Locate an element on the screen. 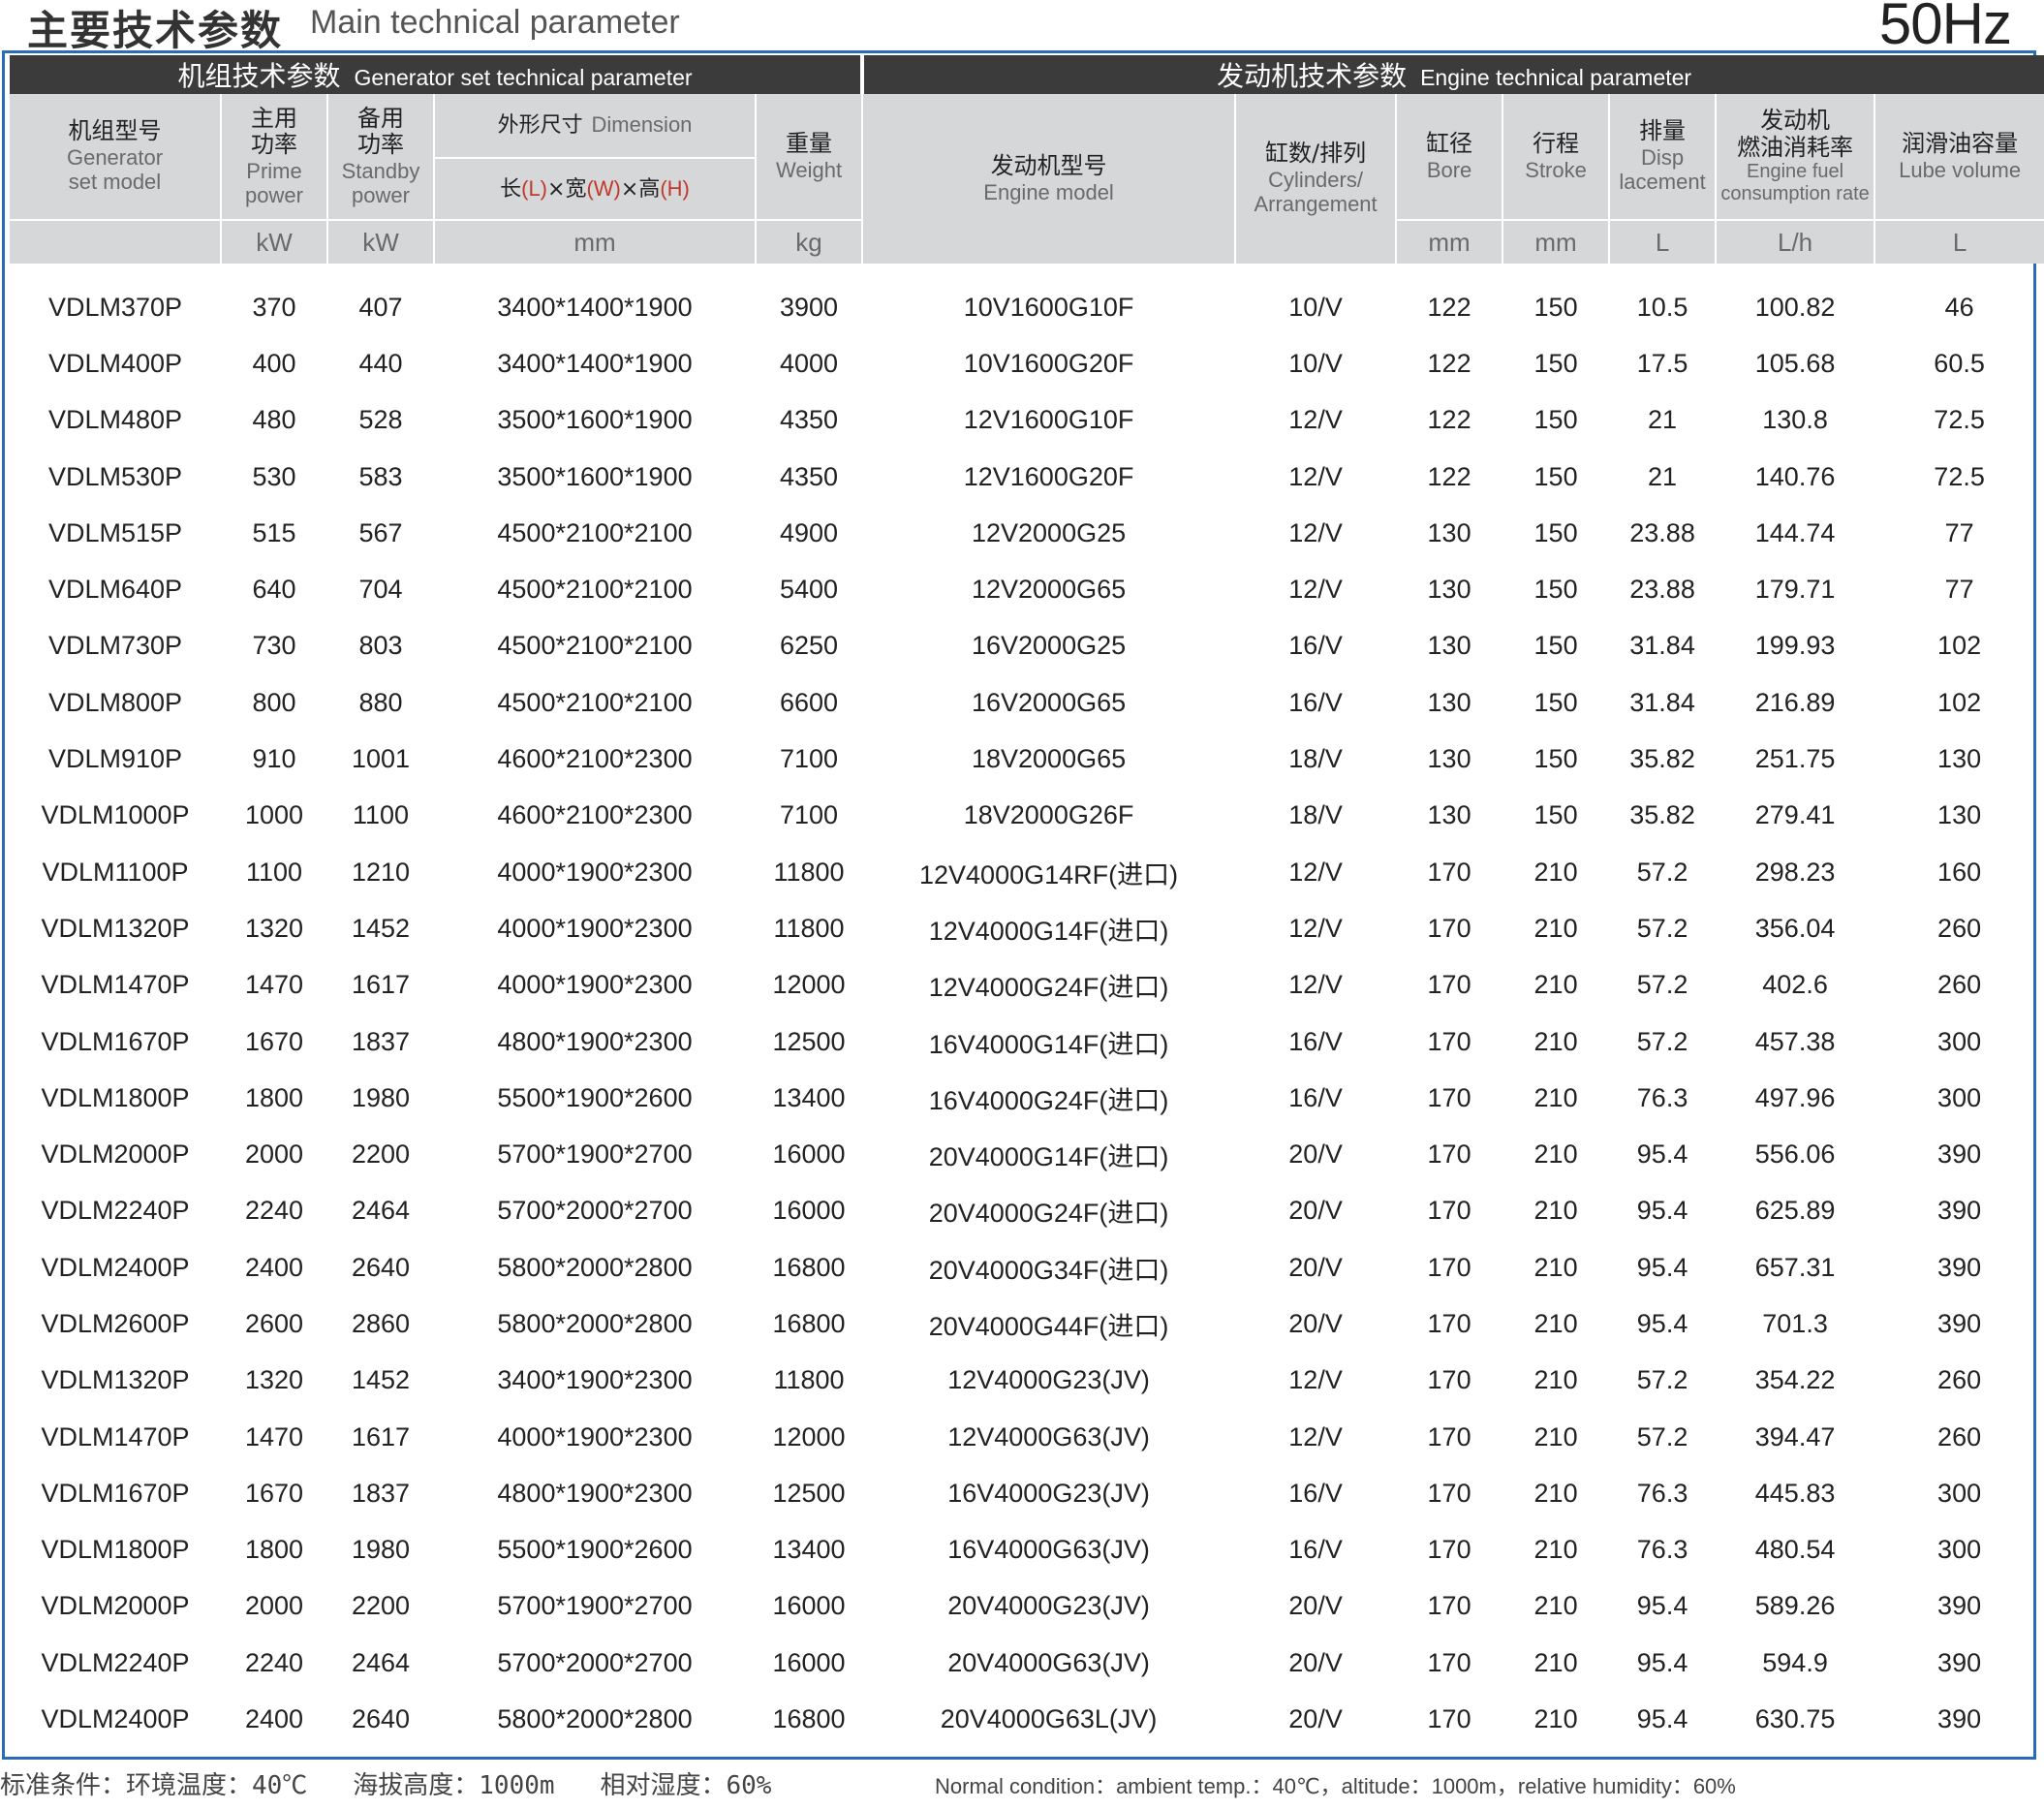 The height and width of the screenshot is (1810, 2044). col-cylinders-en1: Cylinders/ is located at coordinates (1315, 180).